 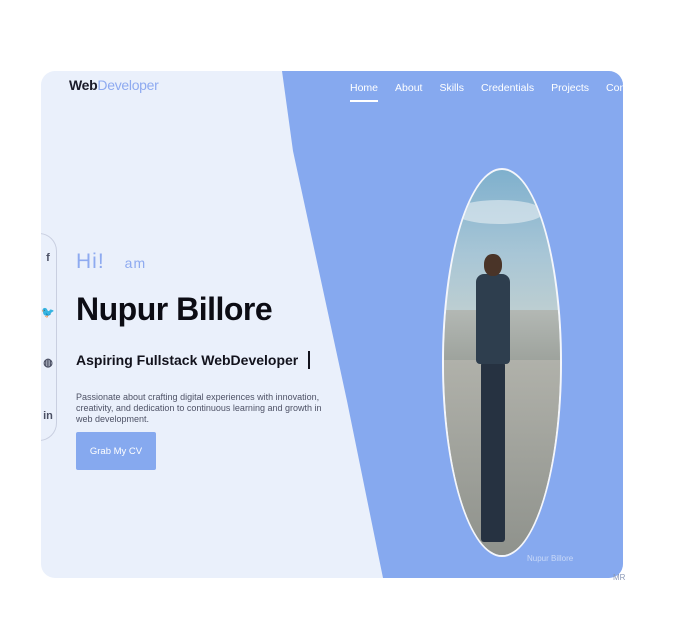 I want to click on logo-part-web: Web, so click(x=83, y=85).